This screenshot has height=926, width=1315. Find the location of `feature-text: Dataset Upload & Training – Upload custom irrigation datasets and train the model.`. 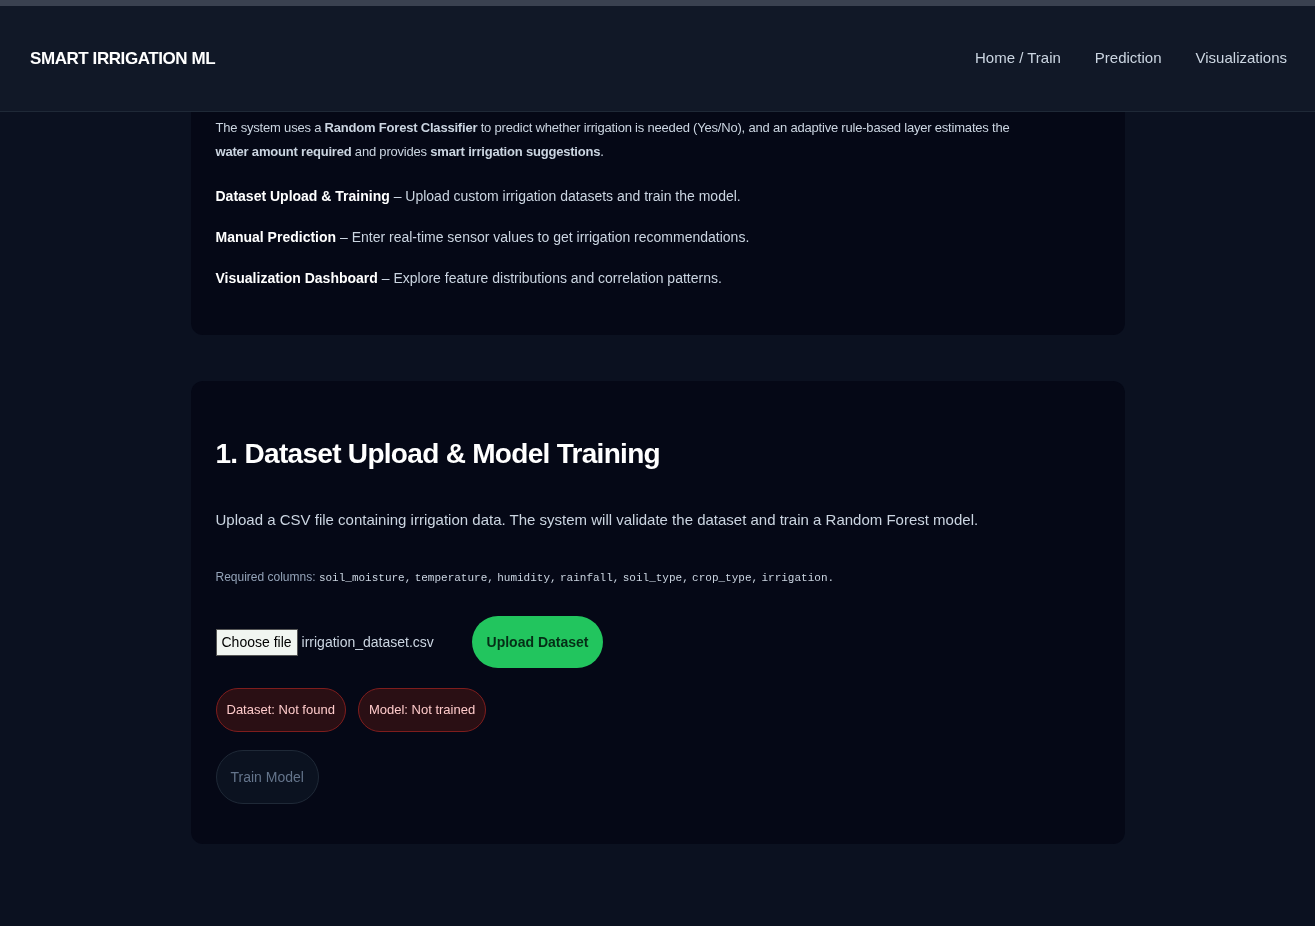

feature-text: Dataset Upload & Training – Upload custom irrigation datasets and train the model. is located at coordinates (478, 196).